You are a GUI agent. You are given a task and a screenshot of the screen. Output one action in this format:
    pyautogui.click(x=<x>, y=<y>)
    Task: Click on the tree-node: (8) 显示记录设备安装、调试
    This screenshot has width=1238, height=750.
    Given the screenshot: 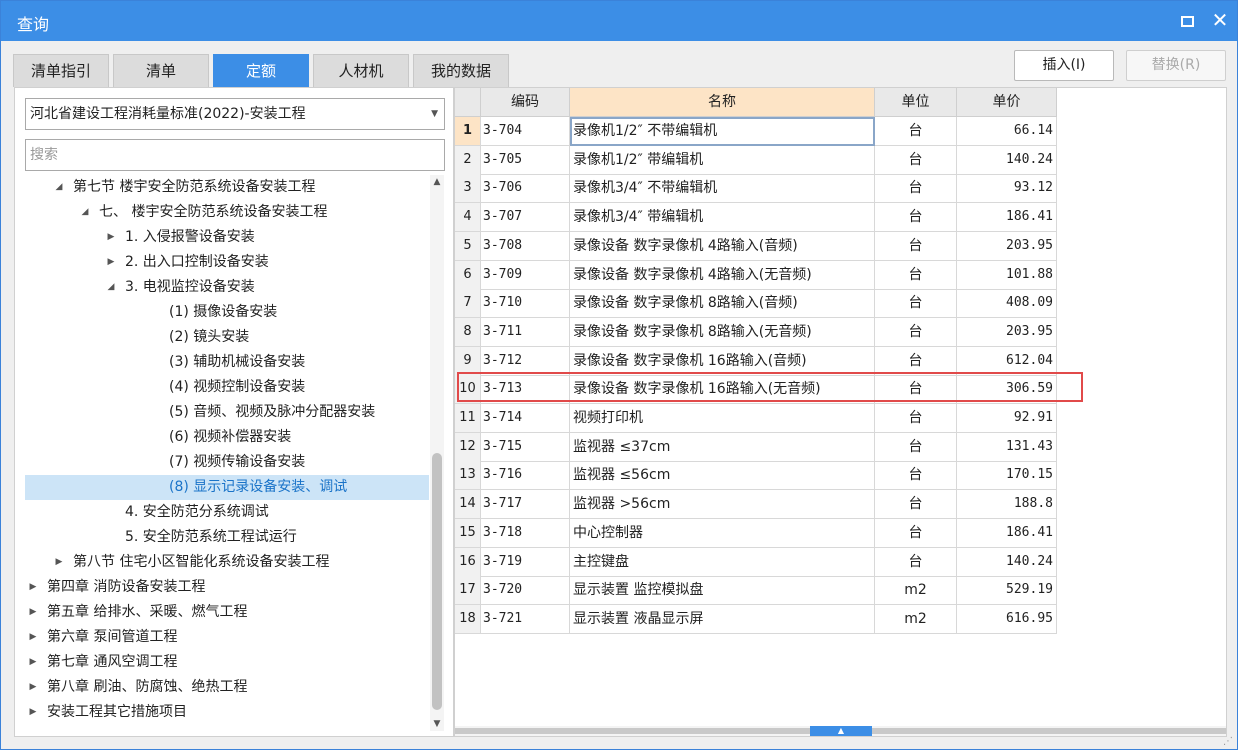 What is the action you would take?
    pyautogui.click(x=227, y=487)
    